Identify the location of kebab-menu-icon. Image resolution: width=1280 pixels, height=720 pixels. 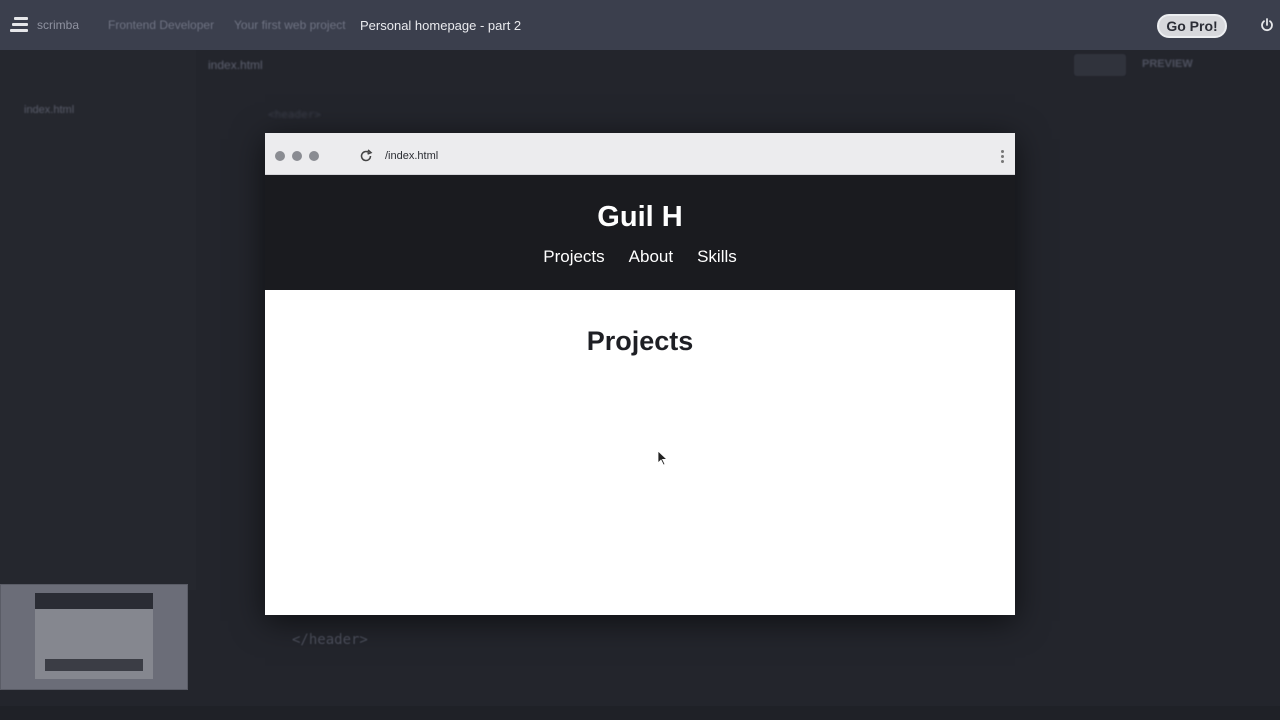
(1003, 157).